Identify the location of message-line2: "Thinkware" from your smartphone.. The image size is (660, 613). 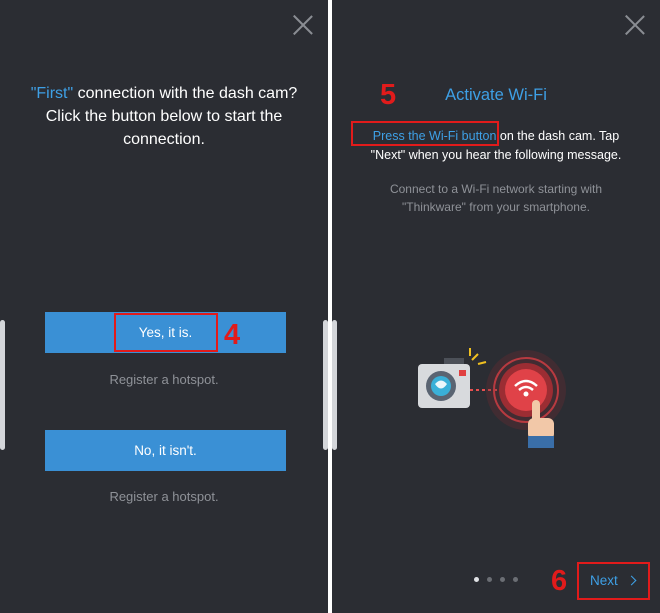
(496, 207).